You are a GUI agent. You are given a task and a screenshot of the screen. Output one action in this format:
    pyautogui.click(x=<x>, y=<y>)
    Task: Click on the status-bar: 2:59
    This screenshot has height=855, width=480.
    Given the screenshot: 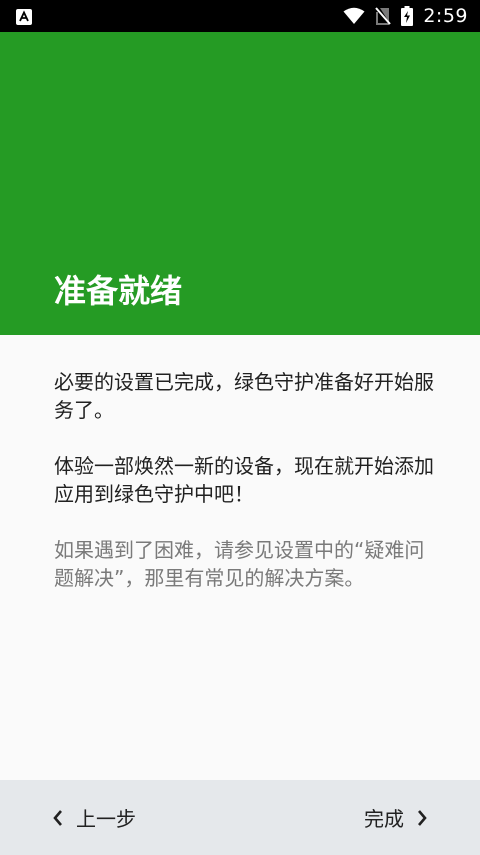 What is the action you would take?
    pyautogui.click(x=240, y=16)
    